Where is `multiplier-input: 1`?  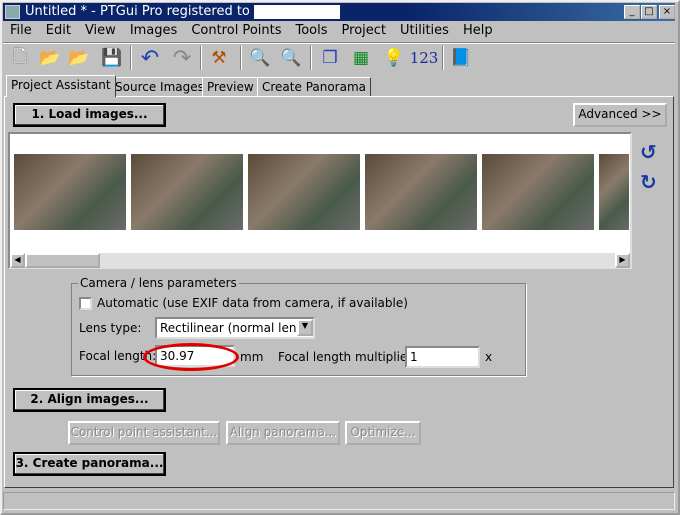
multiplier-input: 1 is located at coordinates (442, 357).